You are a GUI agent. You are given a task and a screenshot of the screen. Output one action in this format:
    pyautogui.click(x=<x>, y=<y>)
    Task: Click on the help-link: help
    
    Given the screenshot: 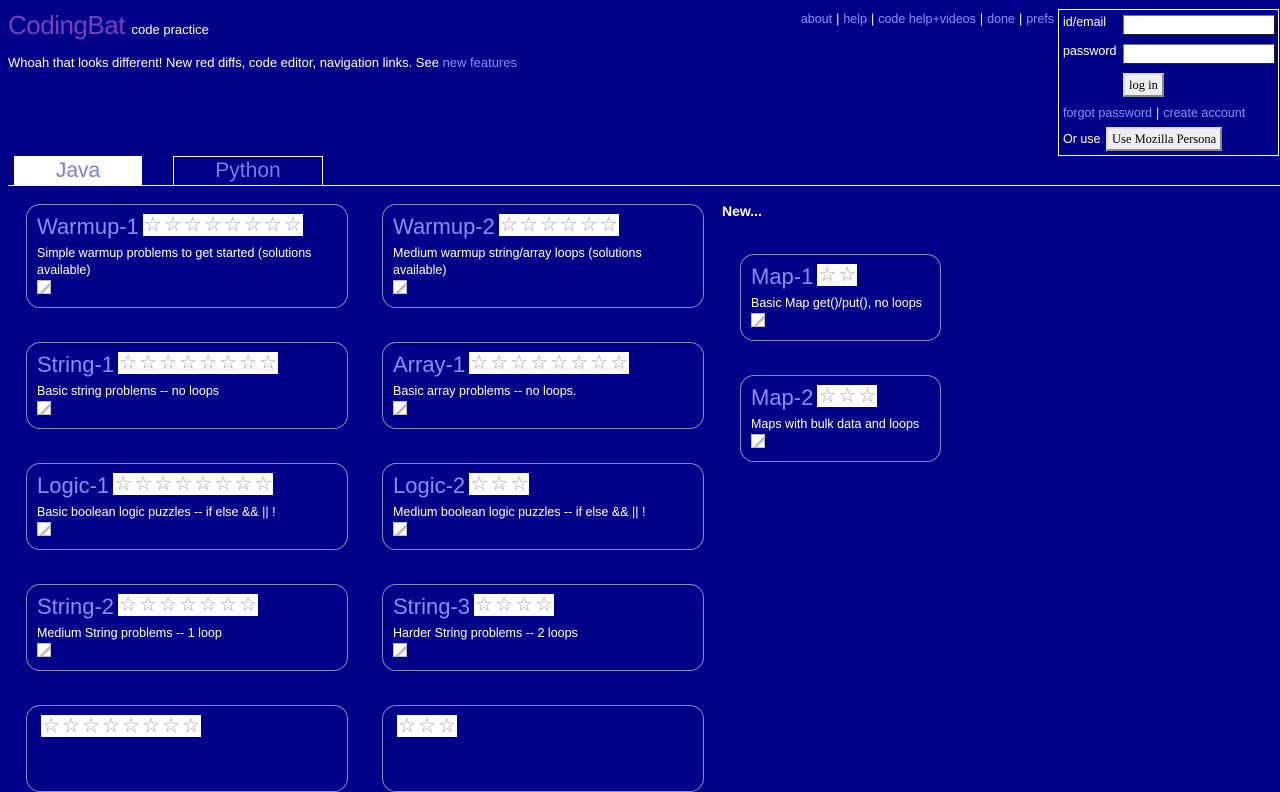 What is the action you would take?
    pyautogui.click(x=855, y=19)
    